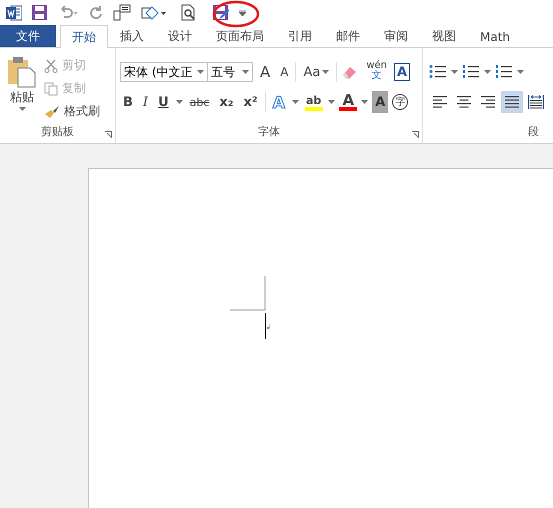 The height and width of the screenshot is (508, 553). Describe the element at coordinates (533, 132) in the screenshot. I see `group-label: 段` at that location.